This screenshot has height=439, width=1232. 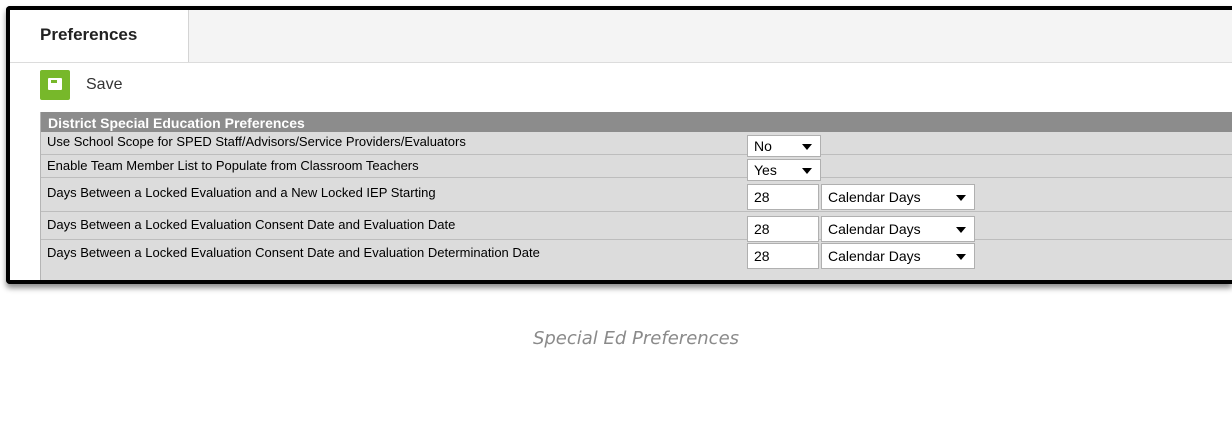 I want to click on tab-bar: Preferences, so click(x=621, y=36).